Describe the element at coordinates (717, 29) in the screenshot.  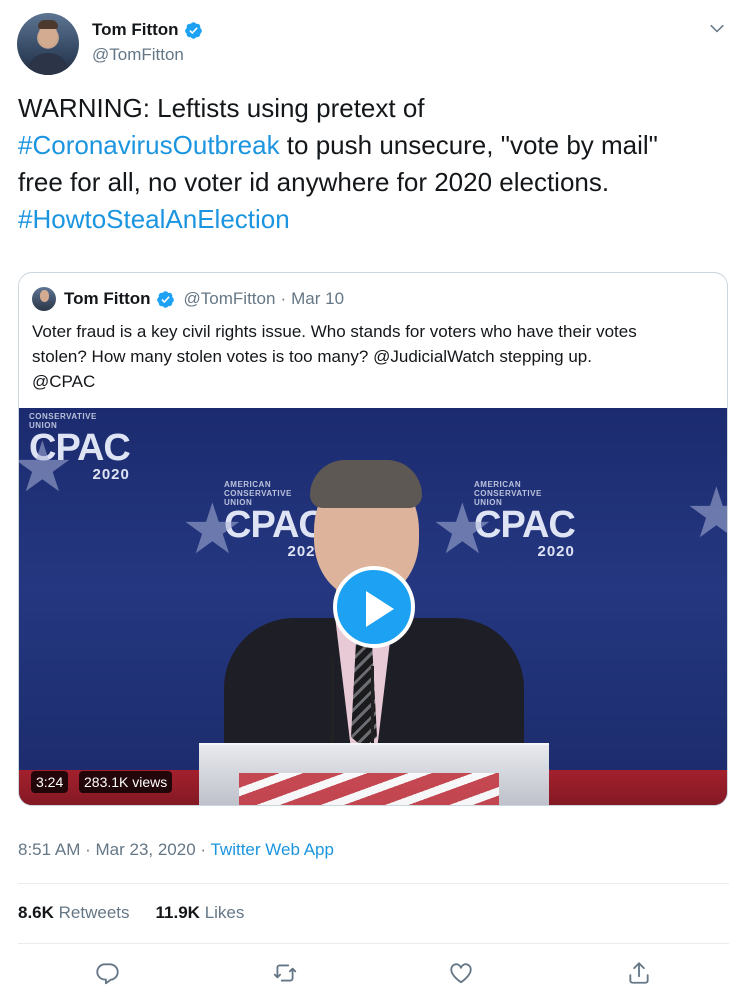
I see `chevron-down-icon` at that location.